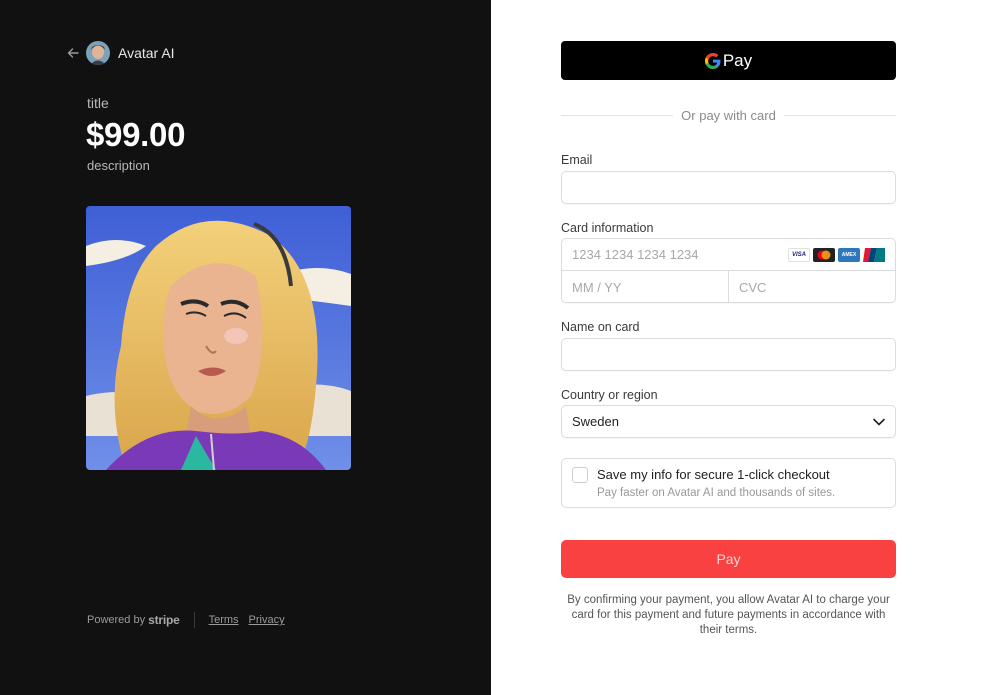 Image resolution: width=1000 pixels, height=695 pixels. Describe the element at coordinates (116, 620) in the screenshot. I see `powered-by-label: Powered by` at that location.